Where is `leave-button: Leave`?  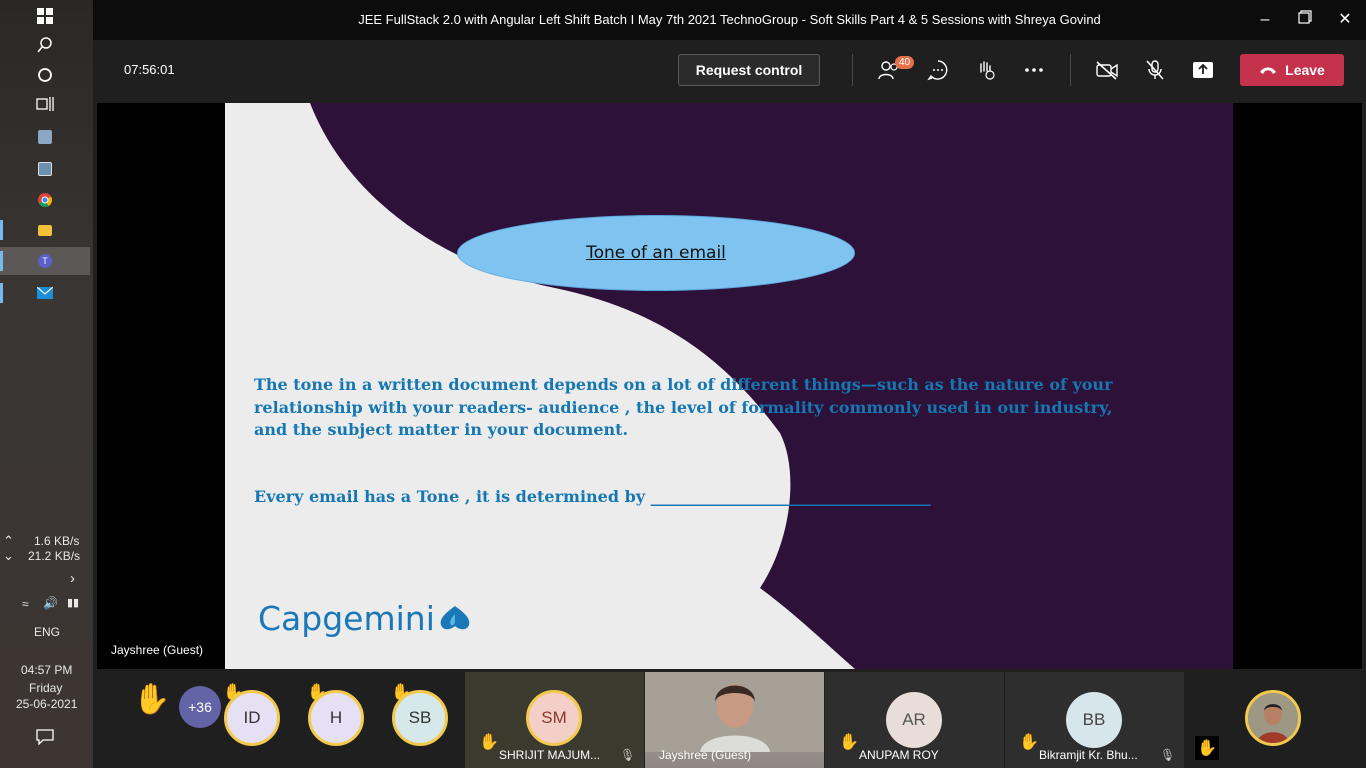
leave-button: Leave is located at coordinates (1292, 70).